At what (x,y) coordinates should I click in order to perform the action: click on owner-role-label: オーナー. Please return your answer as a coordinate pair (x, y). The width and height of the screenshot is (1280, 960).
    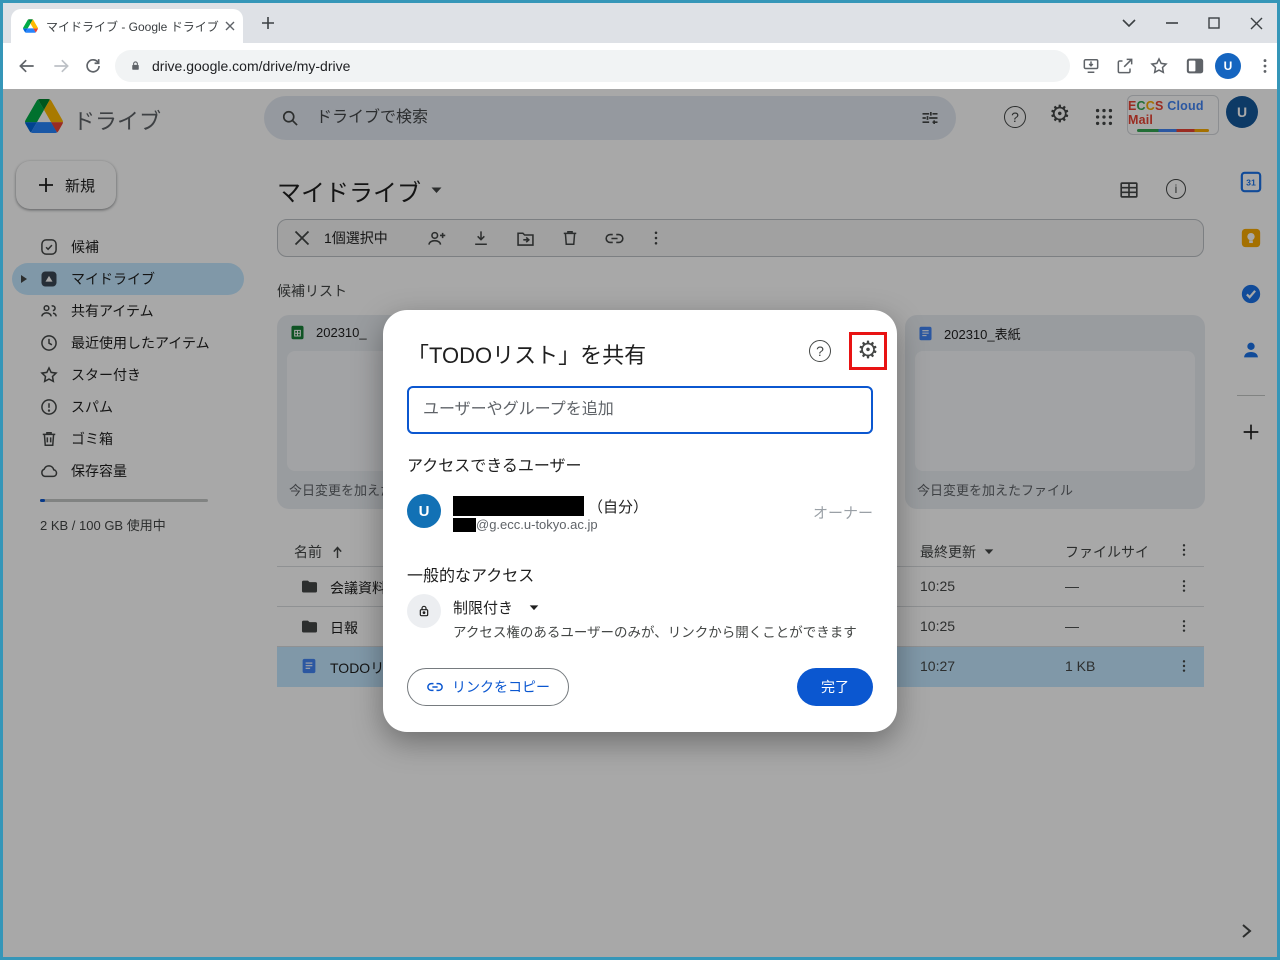
    Looking at the image, I should click on (842, 513).